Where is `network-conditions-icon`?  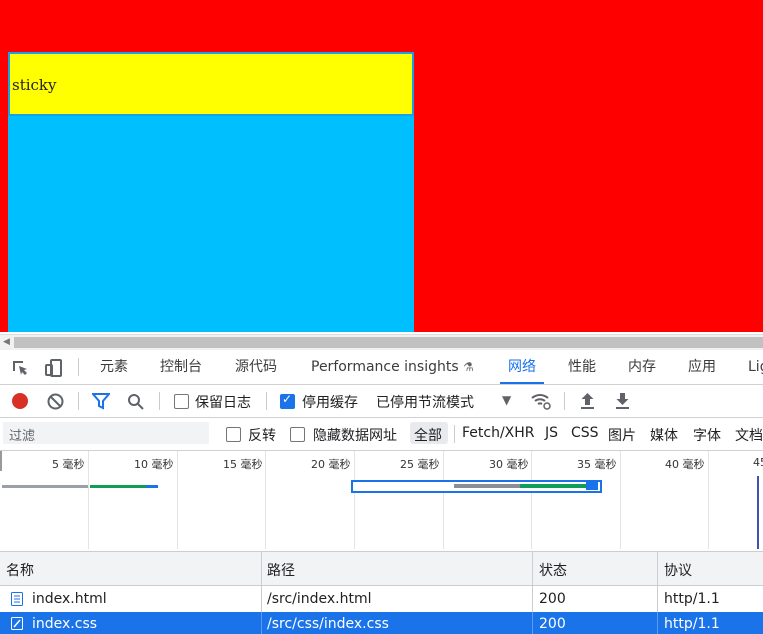 network-conditions-icon is located at coordinates (541, 401).